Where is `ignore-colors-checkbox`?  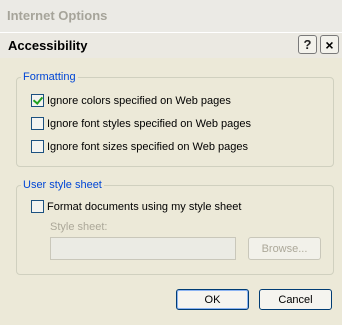
ignore-colors-checkbox is located at coordinates (37, 100).